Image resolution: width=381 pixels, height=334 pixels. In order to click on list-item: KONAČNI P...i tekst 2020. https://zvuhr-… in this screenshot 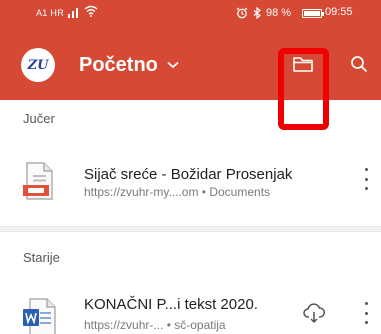, I will do `click(190, 310)`.